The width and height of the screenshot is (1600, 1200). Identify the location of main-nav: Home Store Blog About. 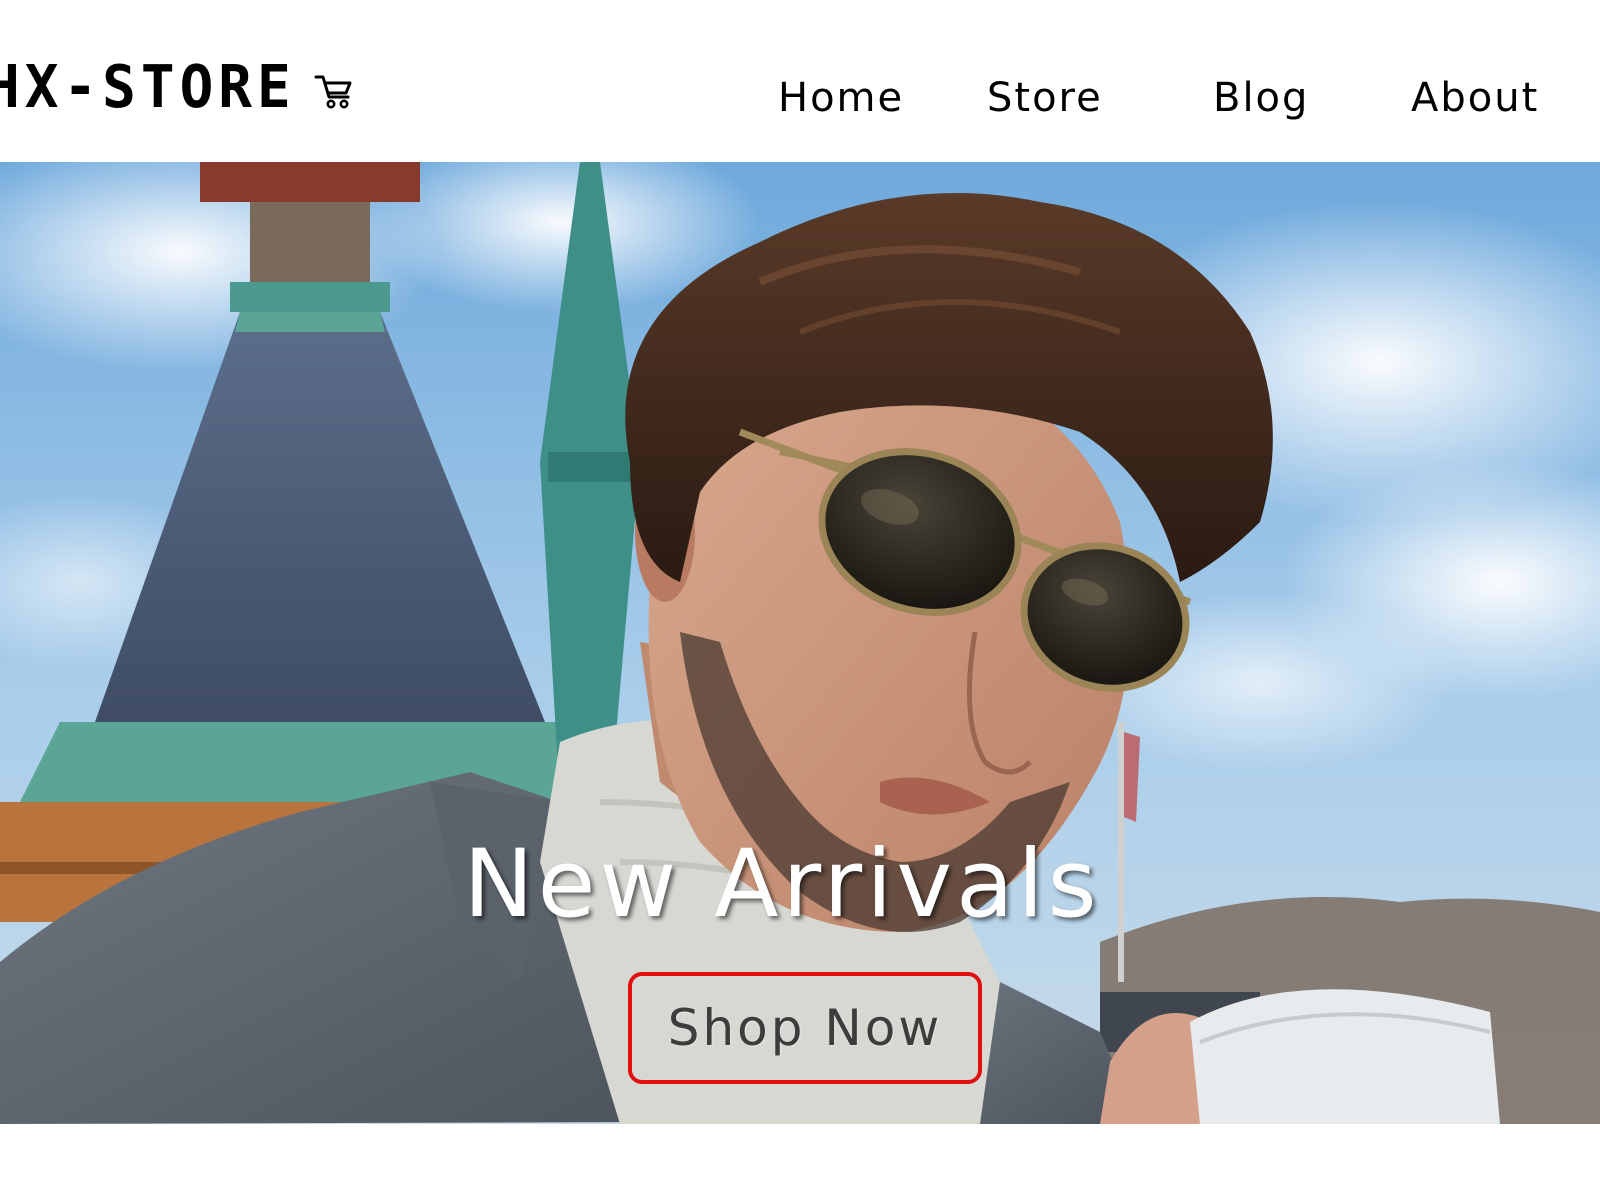
(800, 100).